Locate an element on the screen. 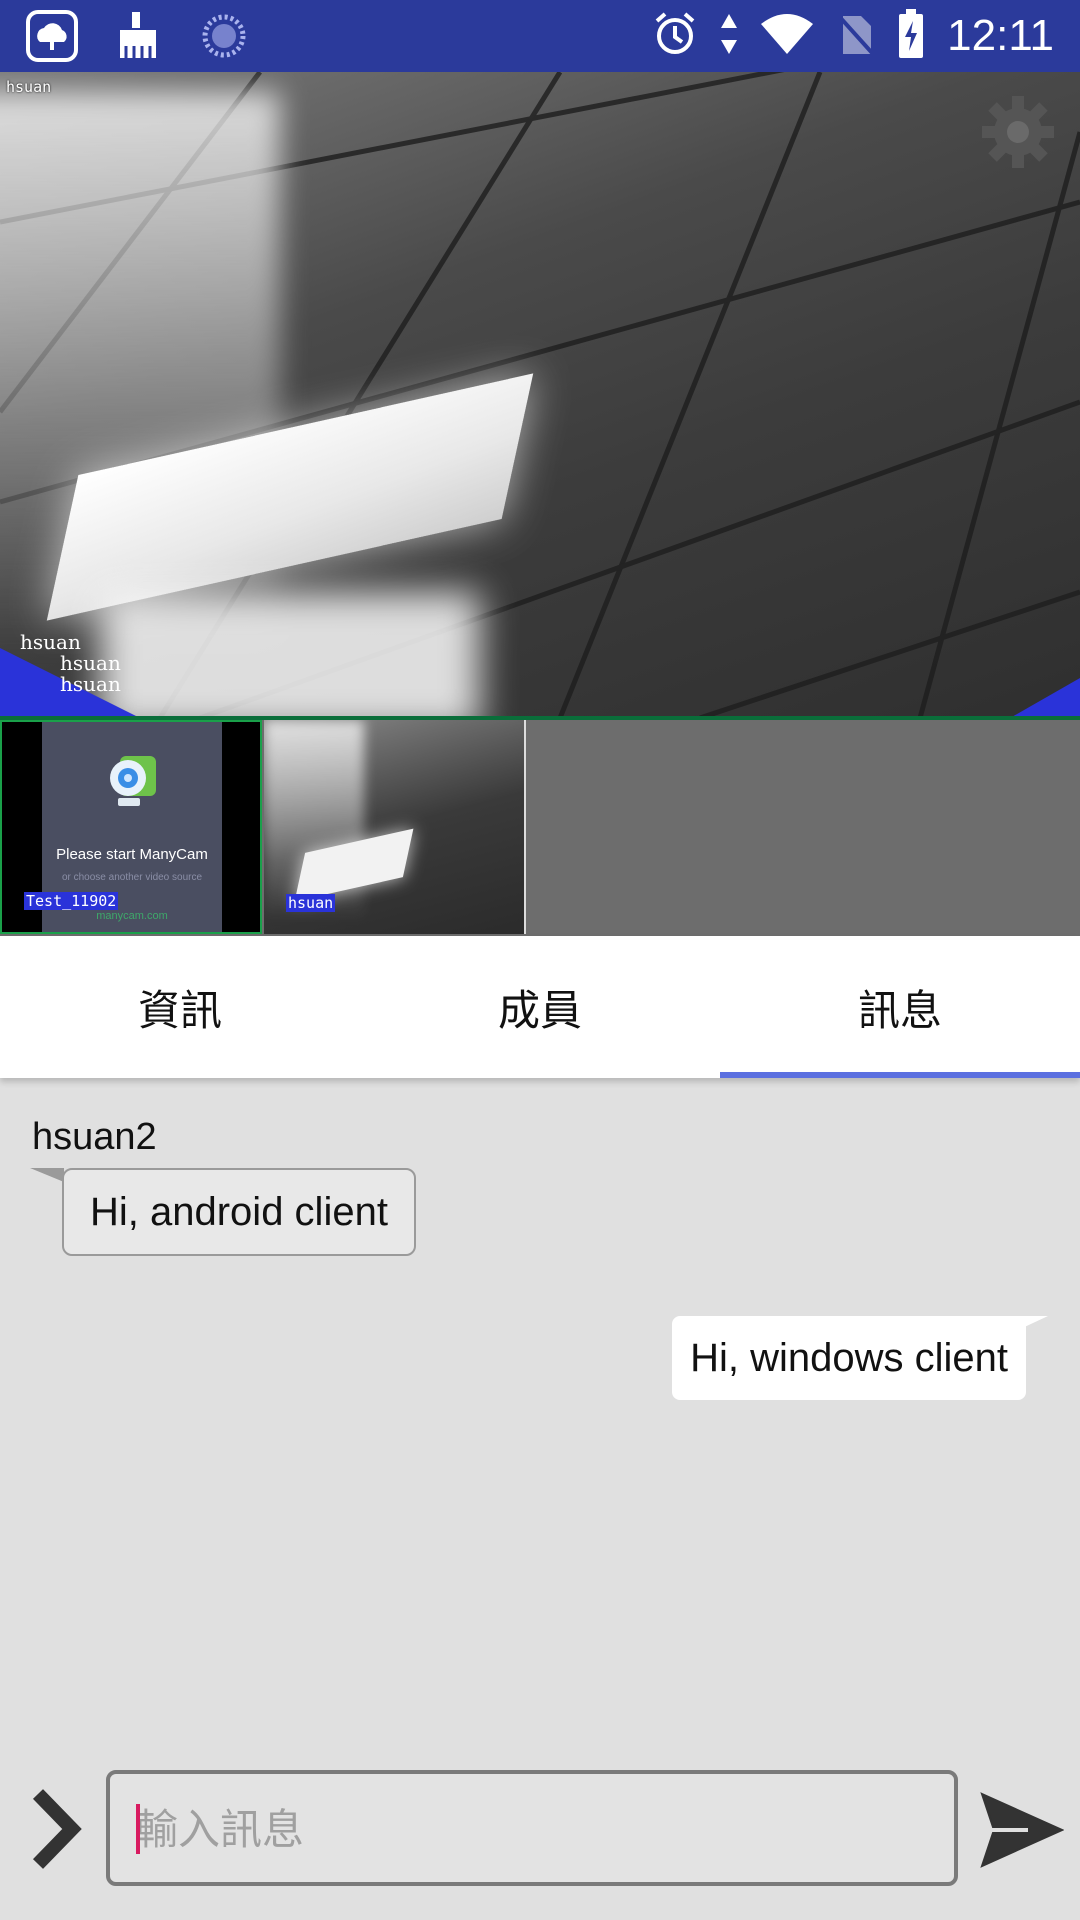 The width and height of the screenshot is (1080, 1920). gear-icon is located at coordinates (1018, 132).